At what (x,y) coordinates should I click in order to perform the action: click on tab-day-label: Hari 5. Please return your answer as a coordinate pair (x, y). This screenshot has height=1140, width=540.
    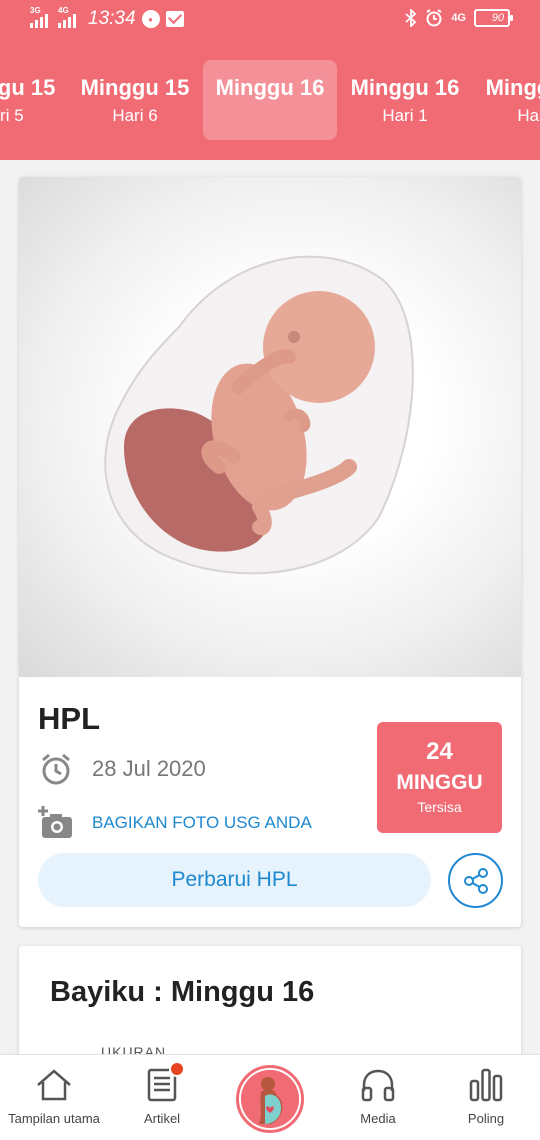
    Looking at the image, I should click on (12, 115).